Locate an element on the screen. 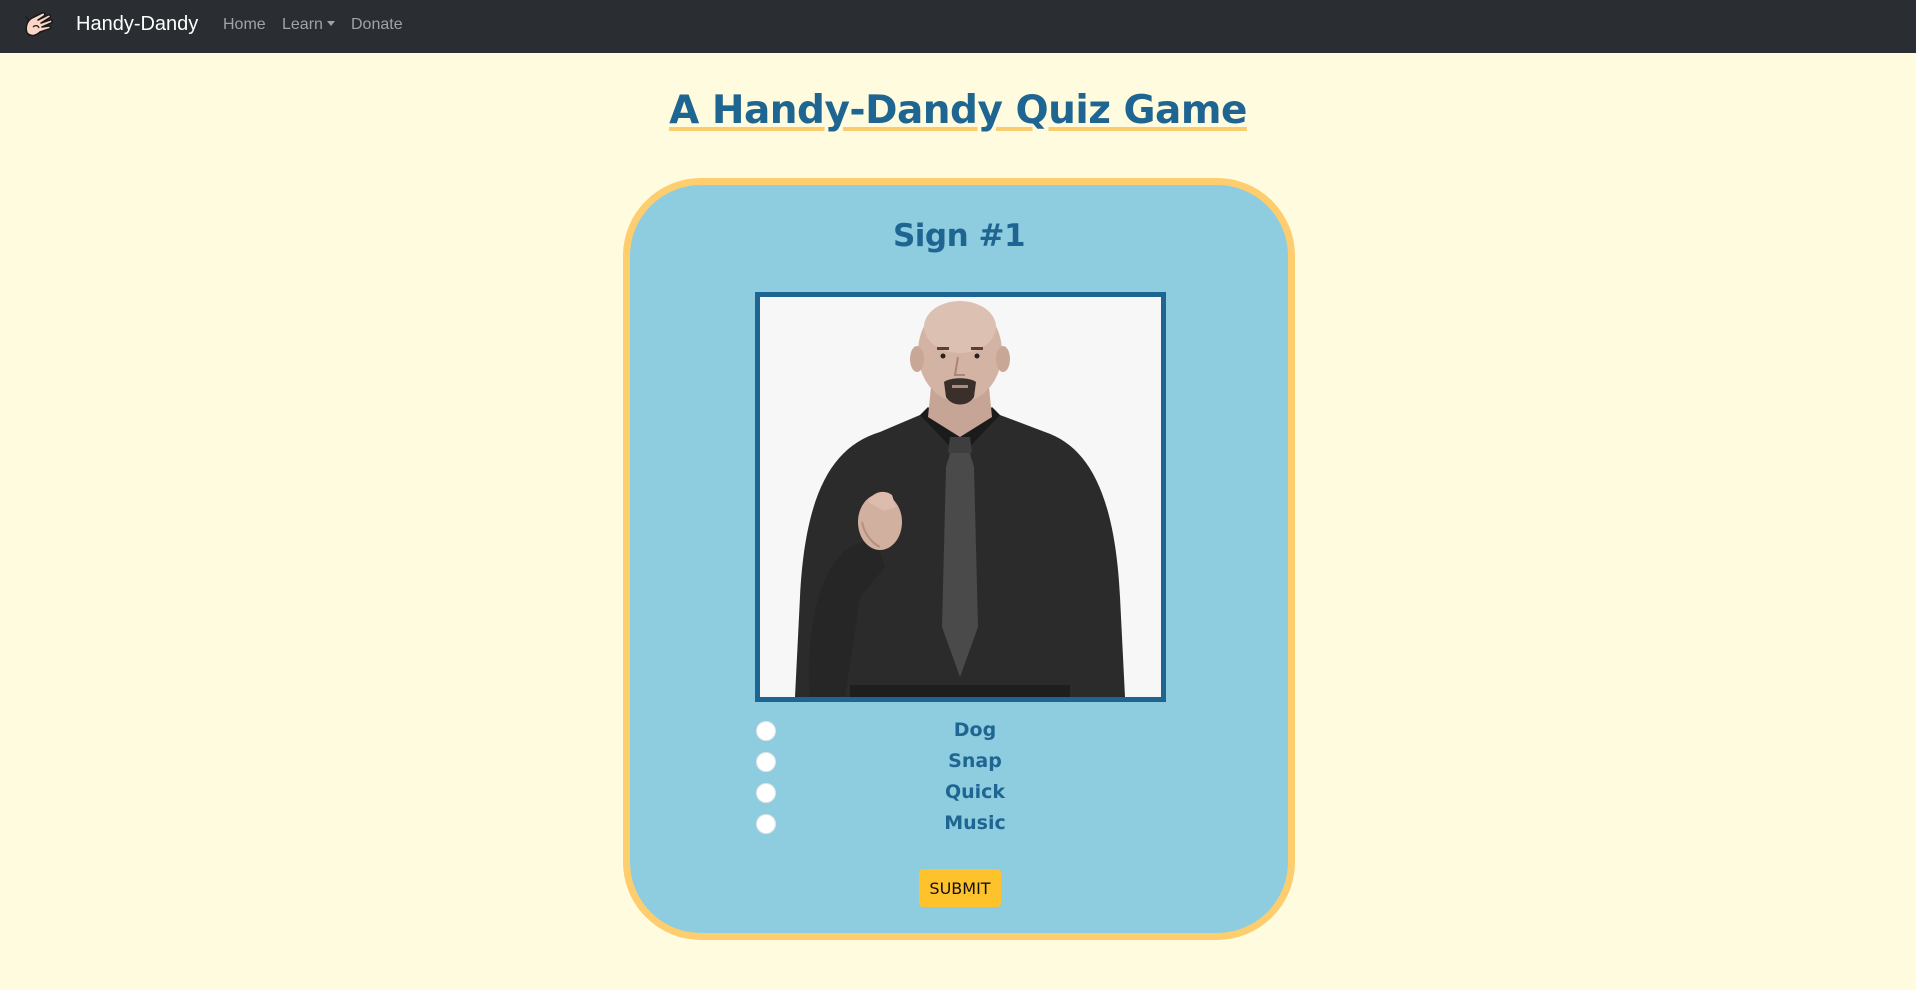 Image resolution: width=1916 pixels, height=990 pixels. nav-donate: Donate is located at coordinates (377, 25).